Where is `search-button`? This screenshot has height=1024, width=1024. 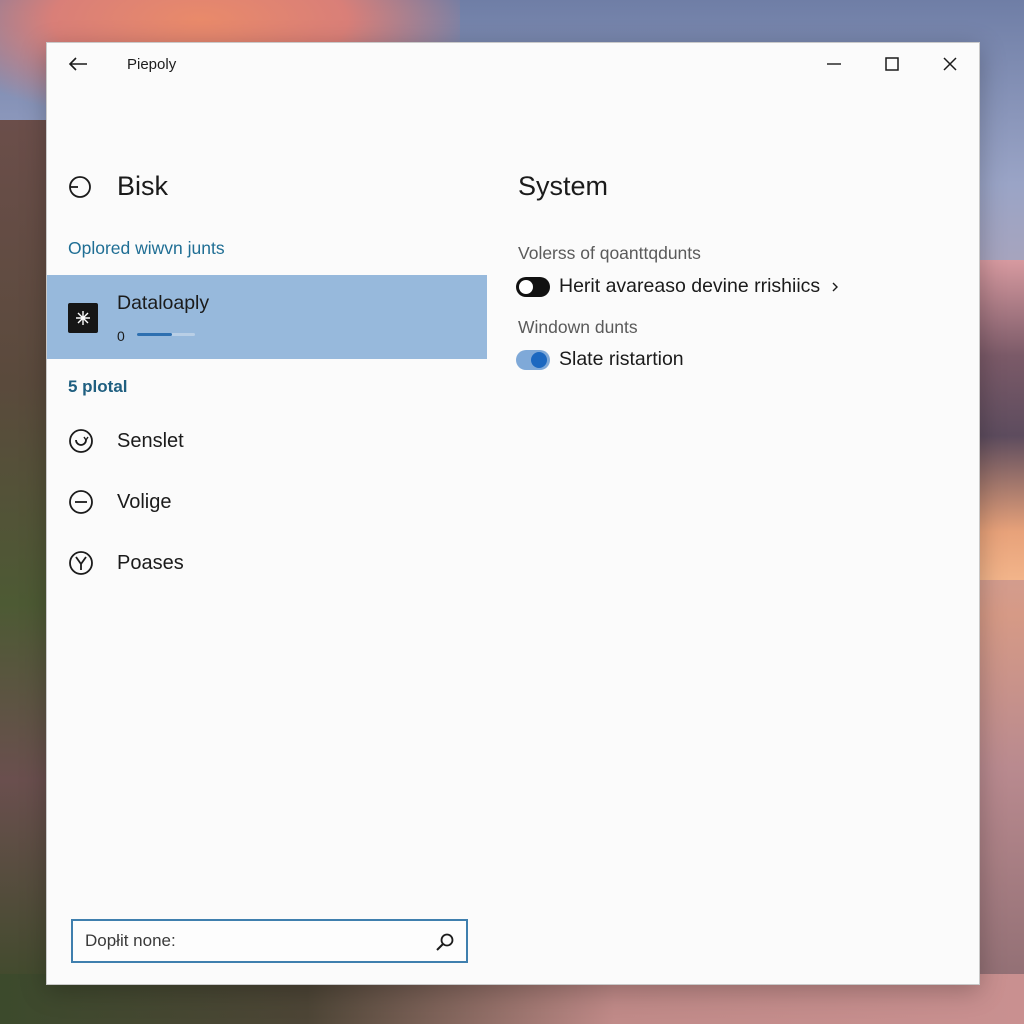 search-button is located at coordinates (445, 942).